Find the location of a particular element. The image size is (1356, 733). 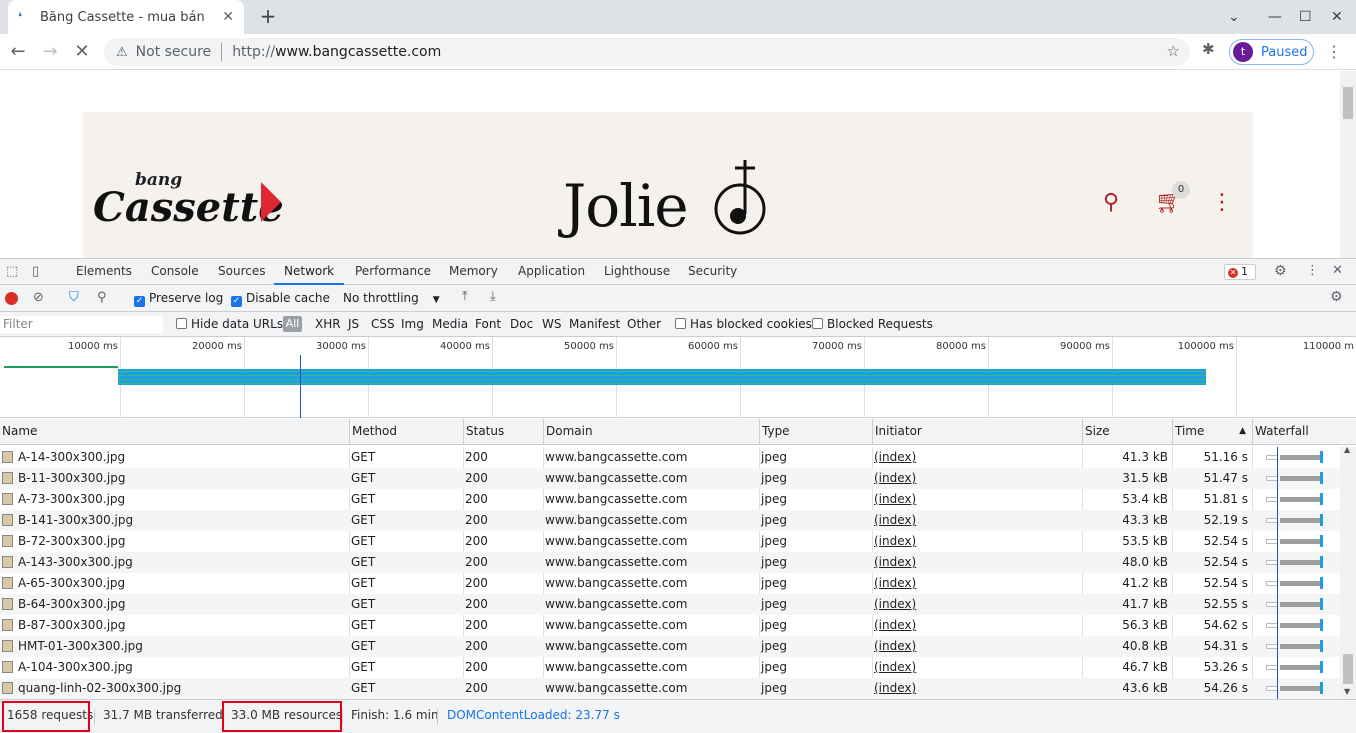

disable-cache-checkbox: ✓ Disable cache is located at coordinates (280, 299).